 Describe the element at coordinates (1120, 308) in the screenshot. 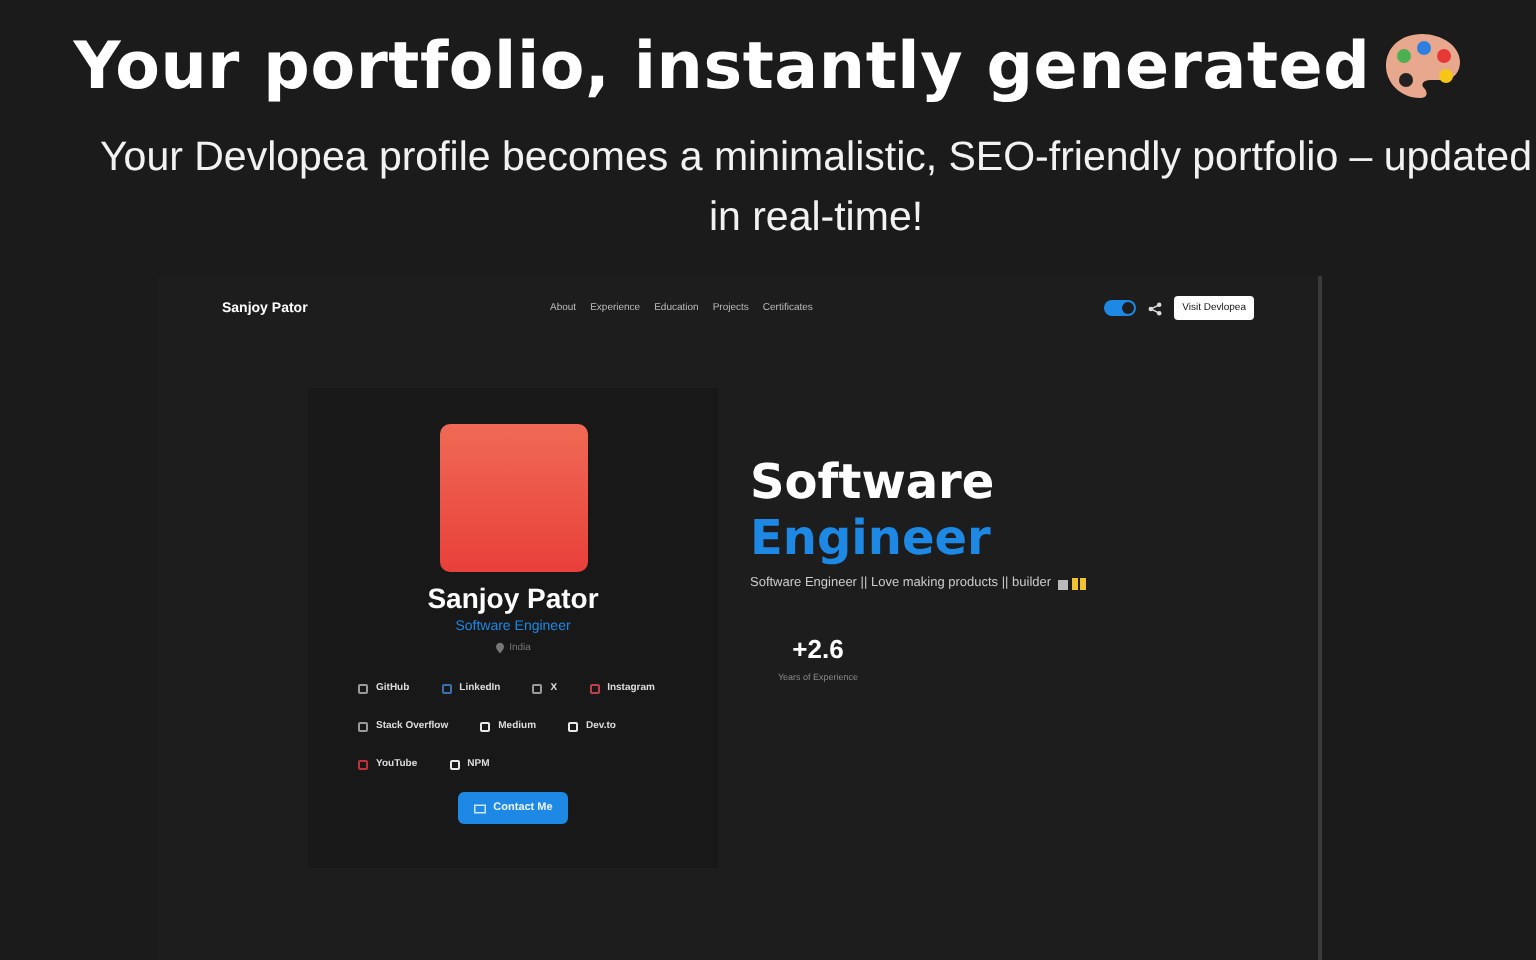

I see `theme-toggle` at that location.